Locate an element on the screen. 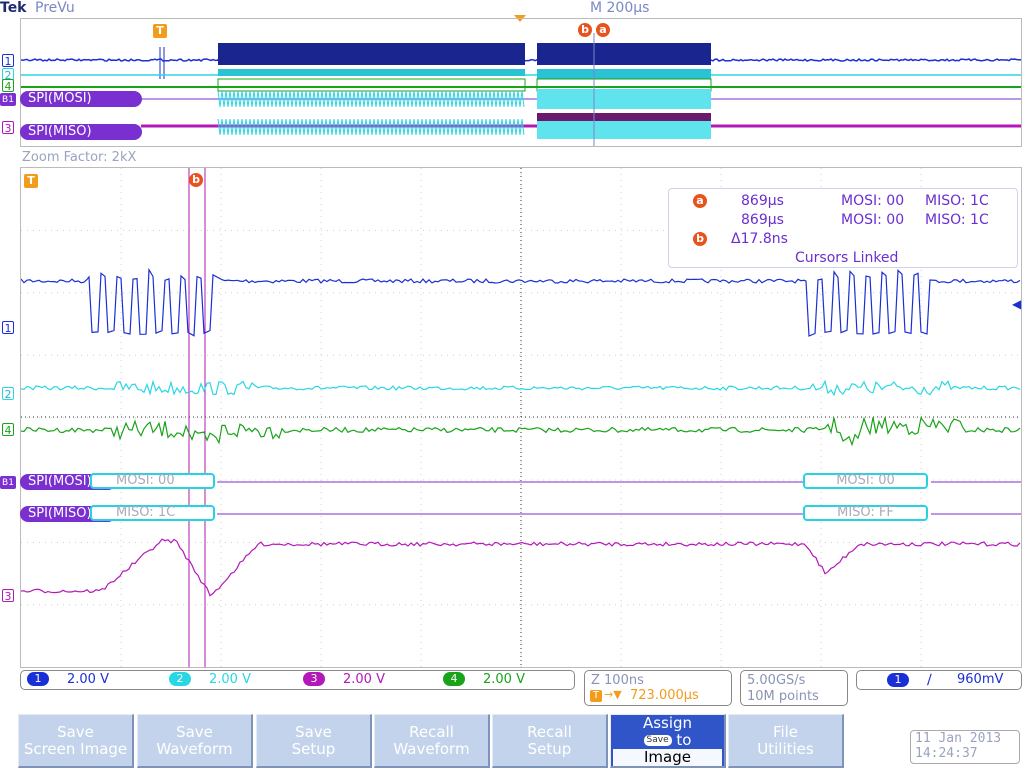 The image size is (1024, 768). ch1-trace is located at coordinates (521, 302).